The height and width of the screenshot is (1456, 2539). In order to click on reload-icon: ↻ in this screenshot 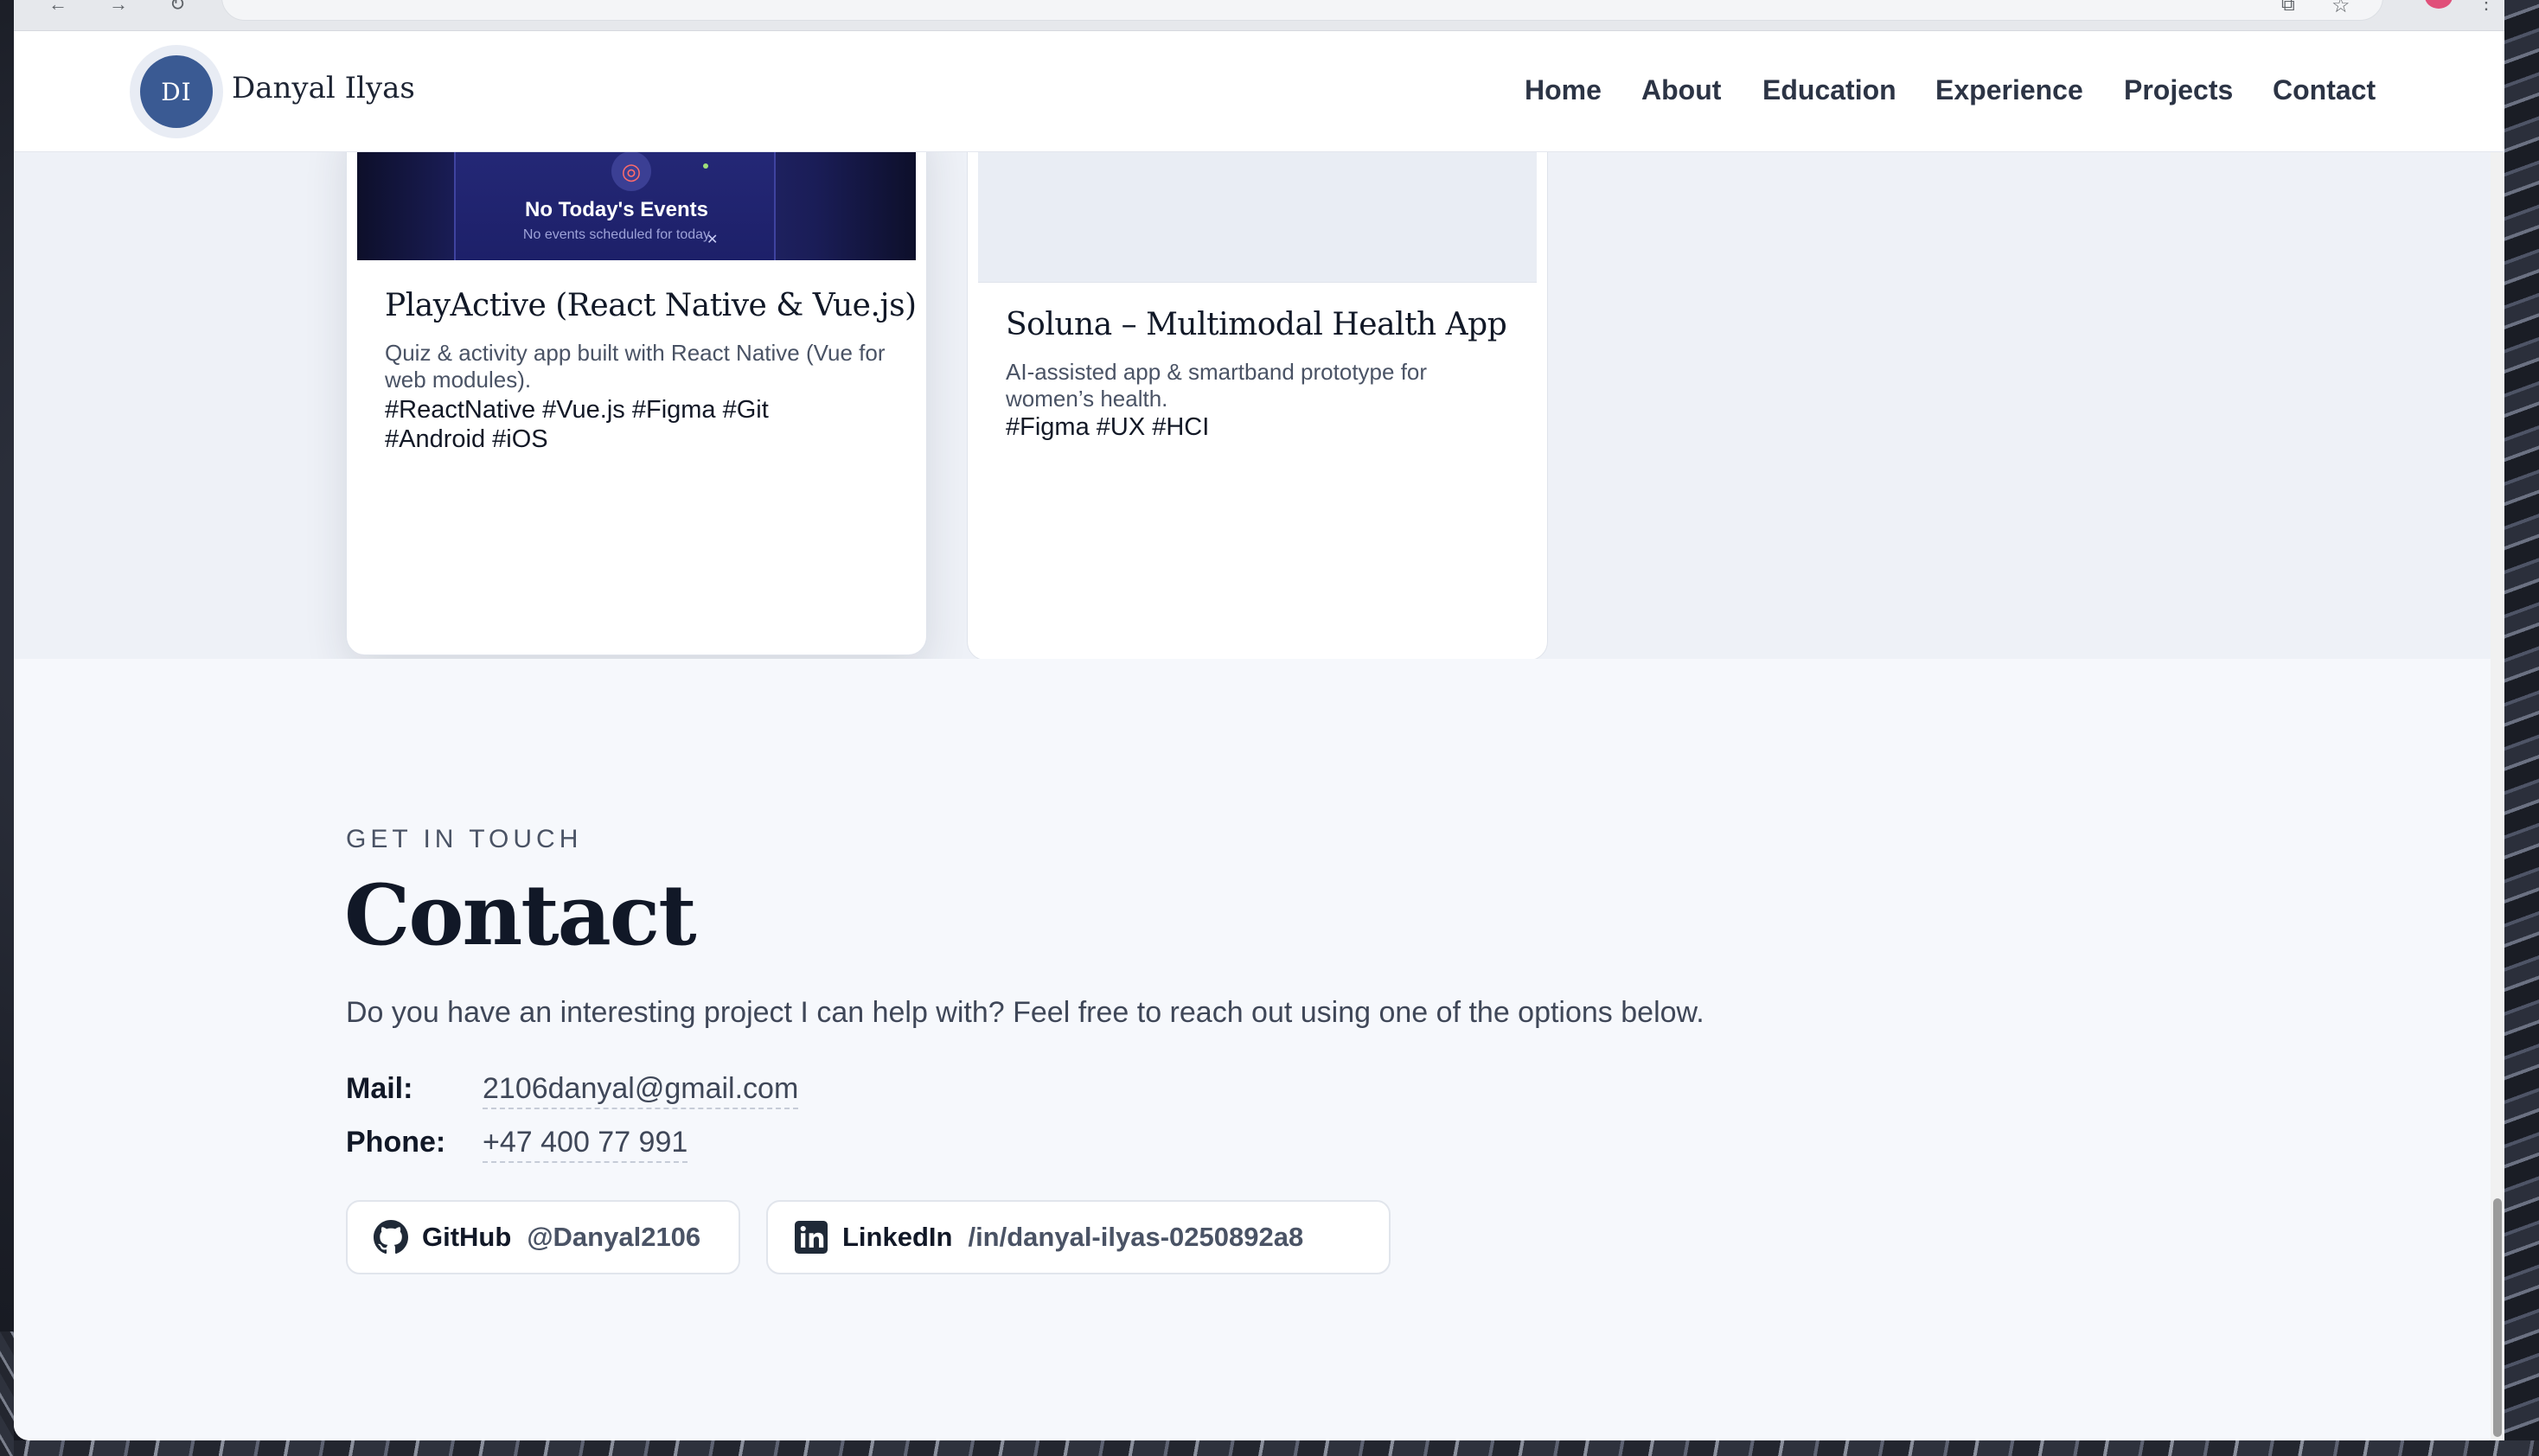, I will do `click(179, 7)`.